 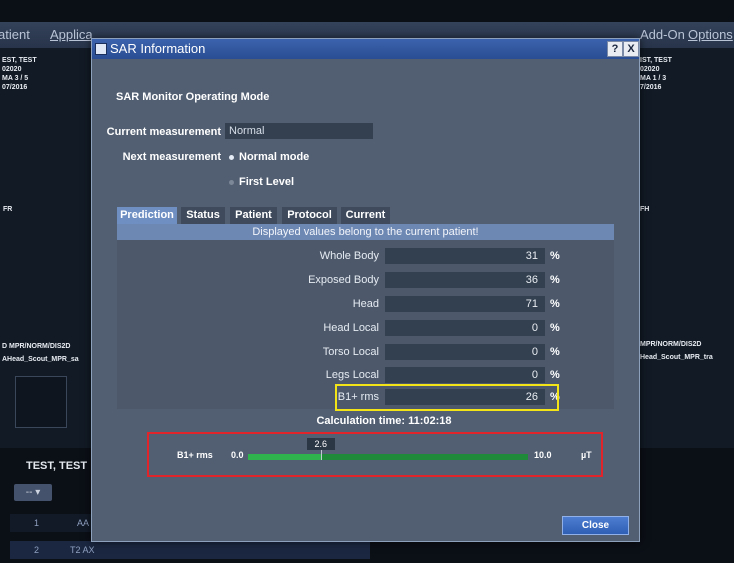 What do you see at coordinates (465, 280) in the screenshot?
I see `row-value-exposed-body: 36` at bounding box center [465, 280].